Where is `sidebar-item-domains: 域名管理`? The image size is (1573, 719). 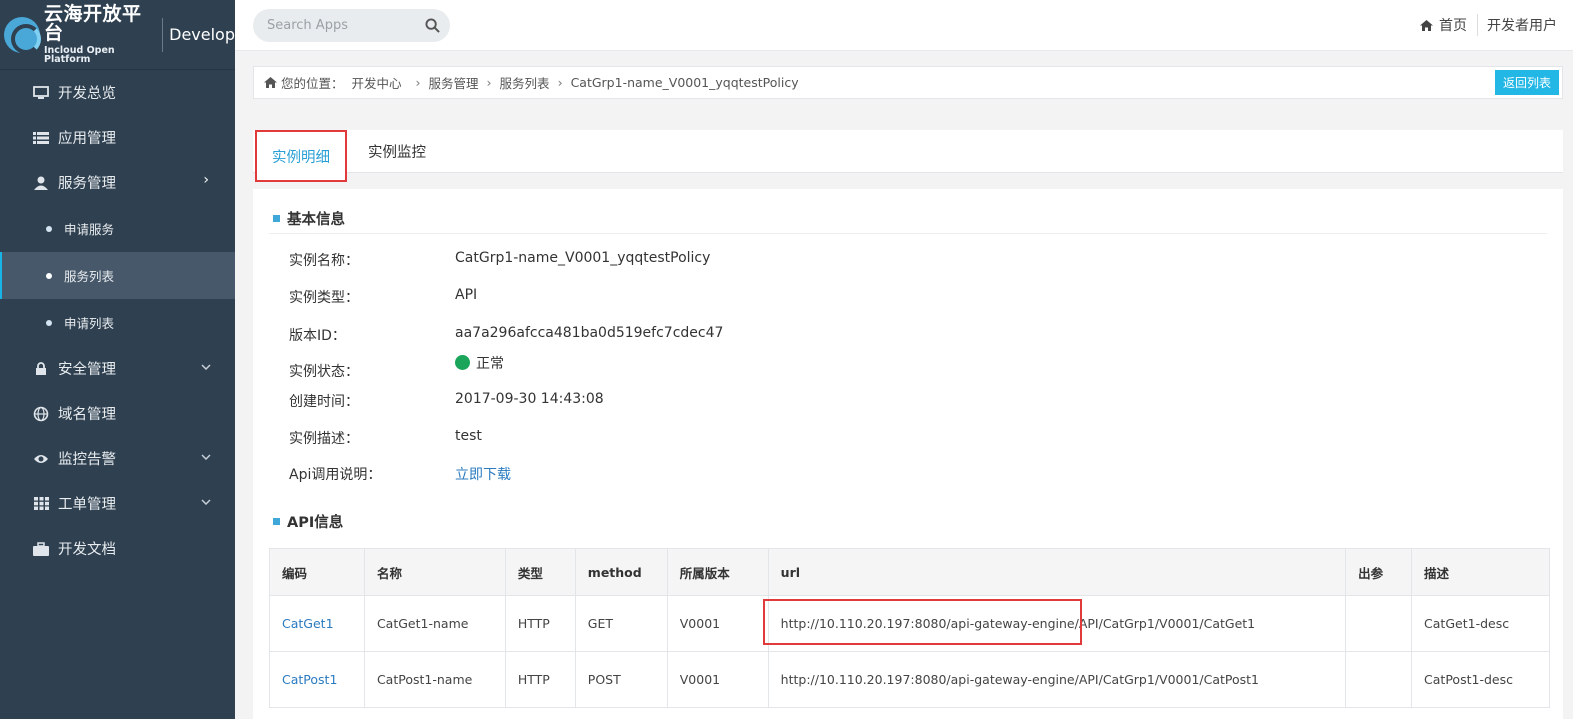
sidebar-item-domains: 域名管理 is located at coordinates (117, 413).